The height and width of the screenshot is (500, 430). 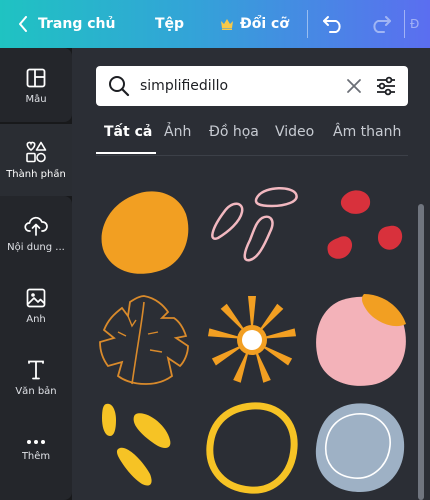 I want to click on layout-icon, so click(x=36, y=77).